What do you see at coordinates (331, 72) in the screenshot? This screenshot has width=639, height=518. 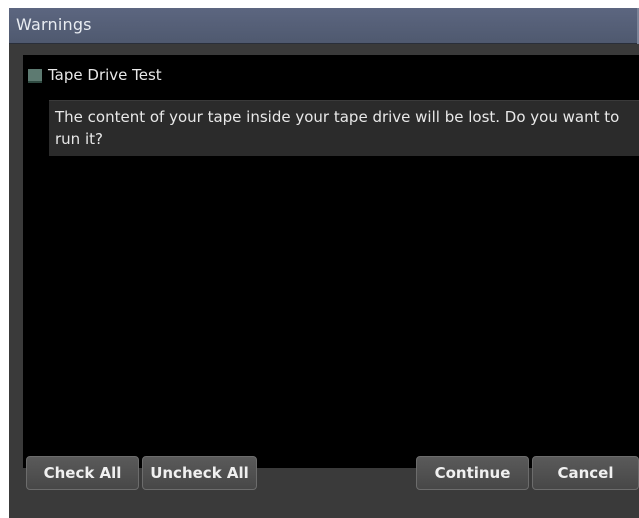 I see `warning-item: Tape Drive Test` at bounding box center [331, 72].